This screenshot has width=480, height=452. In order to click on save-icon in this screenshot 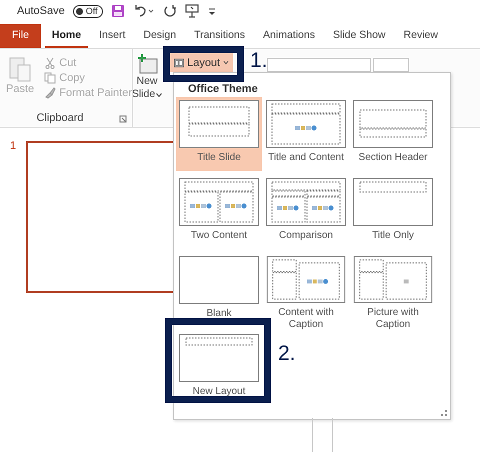, I will do `click(117, 11)`.